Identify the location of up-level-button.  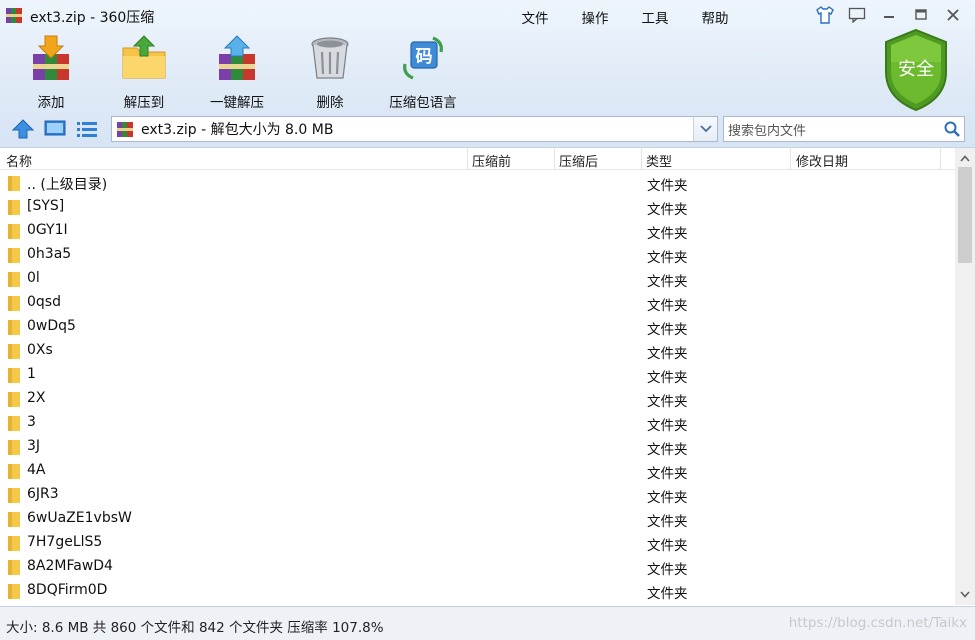
(23, 129).